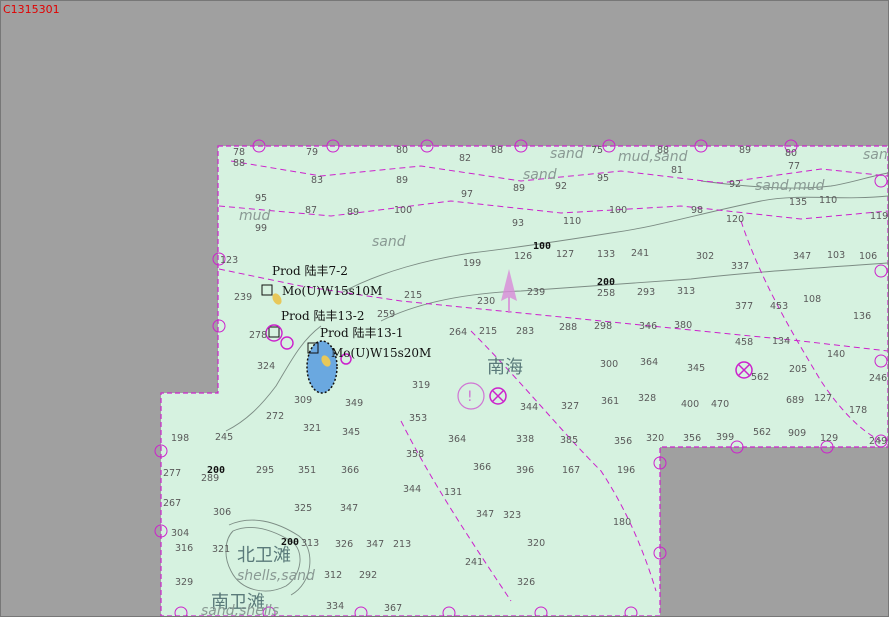  I want to click on depth-sounding: 213, so click(402, 544).